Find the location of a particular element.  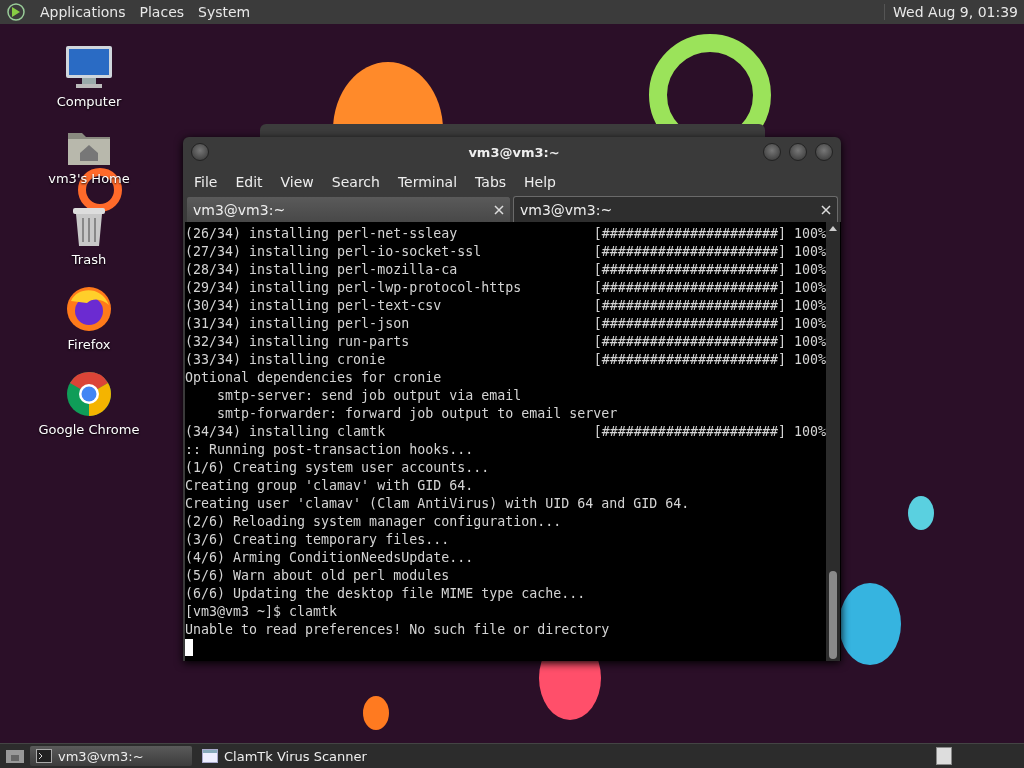

desktop-icon-label: Firefox is located at coordinates (89, 344).